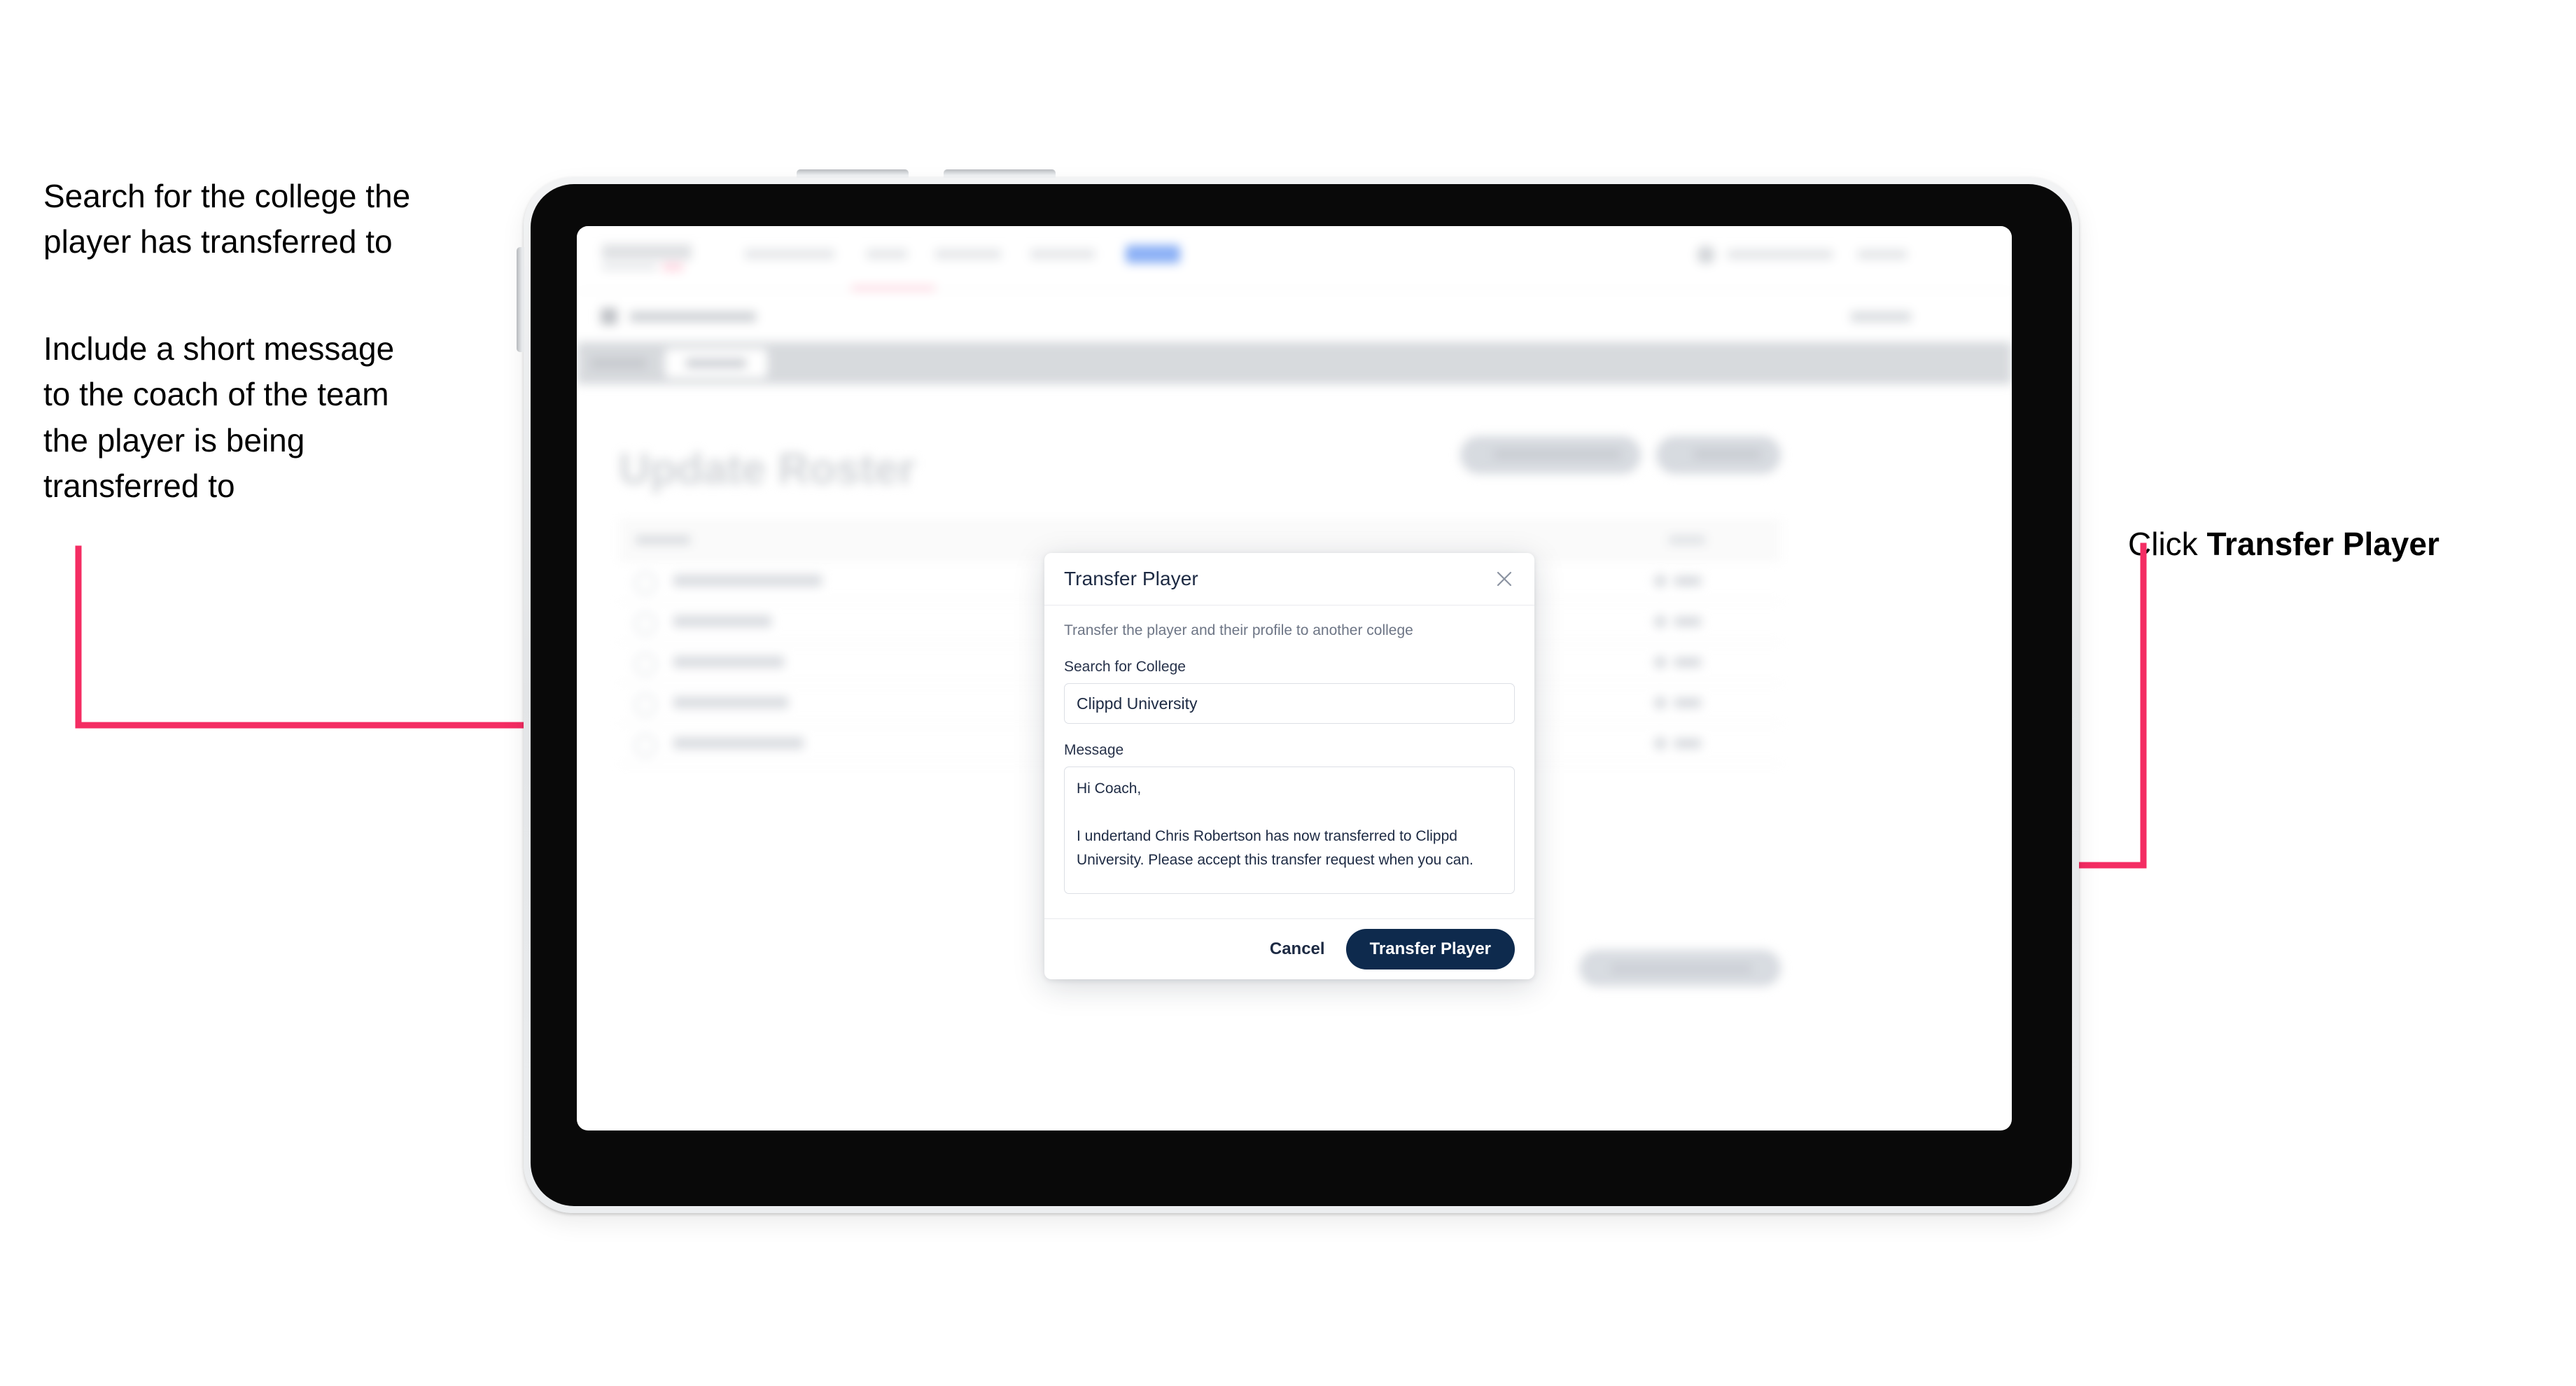 This screenshot has width=2576, height=1386. I want to click on dialog-footer: Cancel Transfer Player, so click(1289, 948).